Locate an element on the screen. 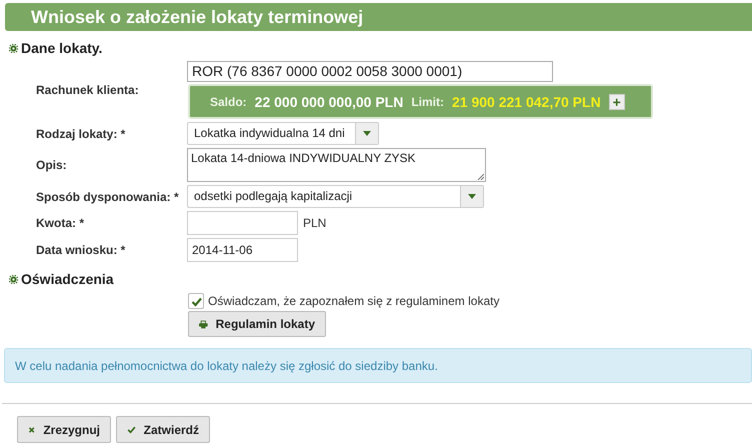  close-icon is located at coordinates (32, 429).